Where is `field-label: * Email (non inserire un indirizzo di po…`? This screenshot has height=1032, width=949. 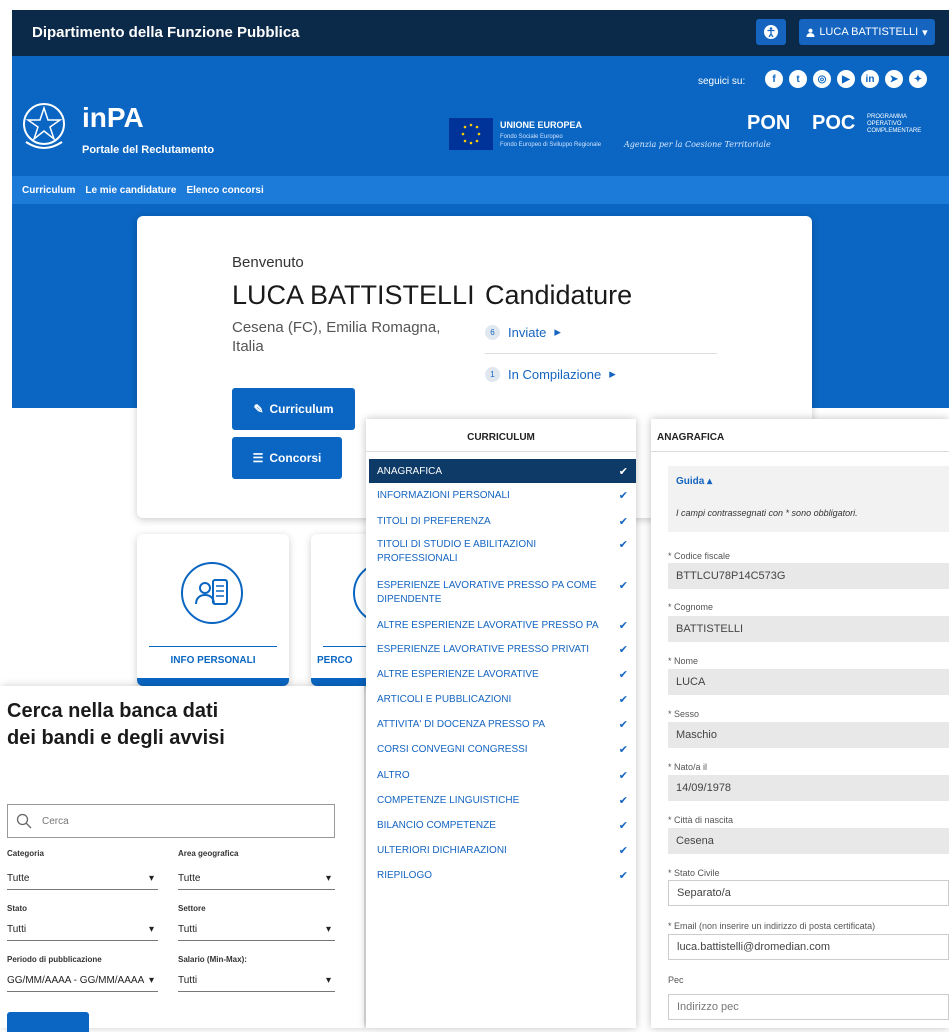 field-label: * Email (non inserire un indirizzo di po… is located at coordinates (772, 926).